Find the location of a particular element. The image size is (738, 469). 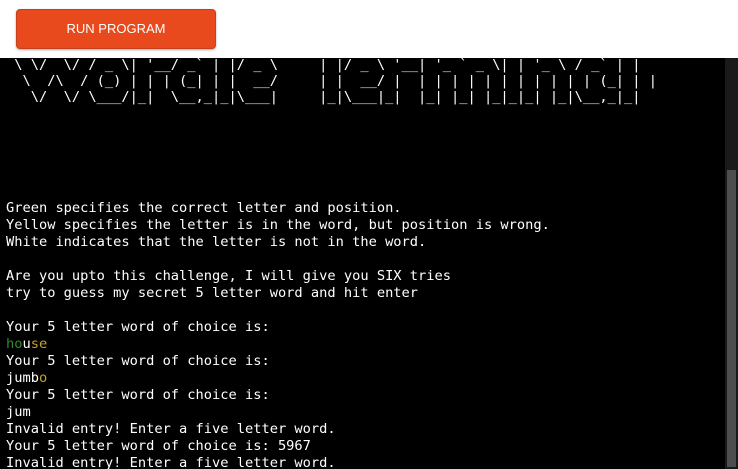

raw-entry: jum is located at coordinates (18, 412).